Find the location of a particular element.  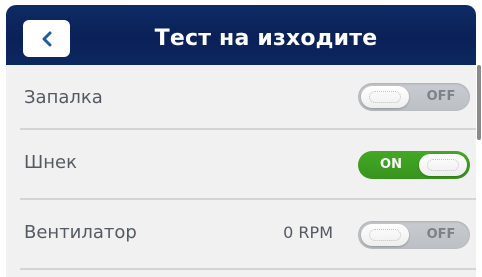

auger-toggle: ON is located at coordinates (414, 165).